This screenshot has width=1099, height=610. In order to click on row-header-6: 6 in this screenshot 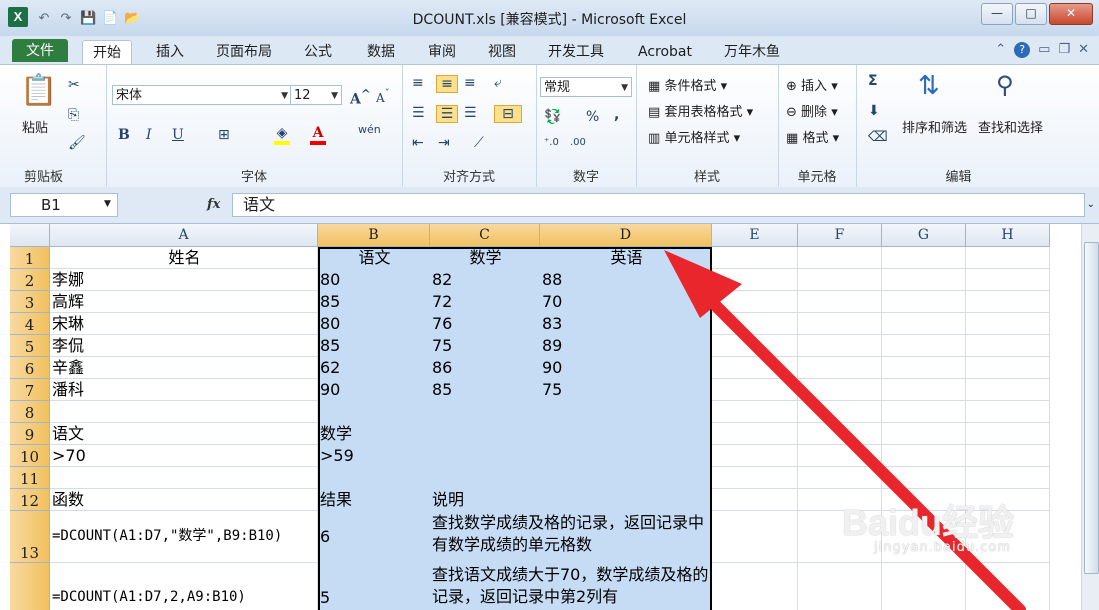, I will do `click(30, 368)`.